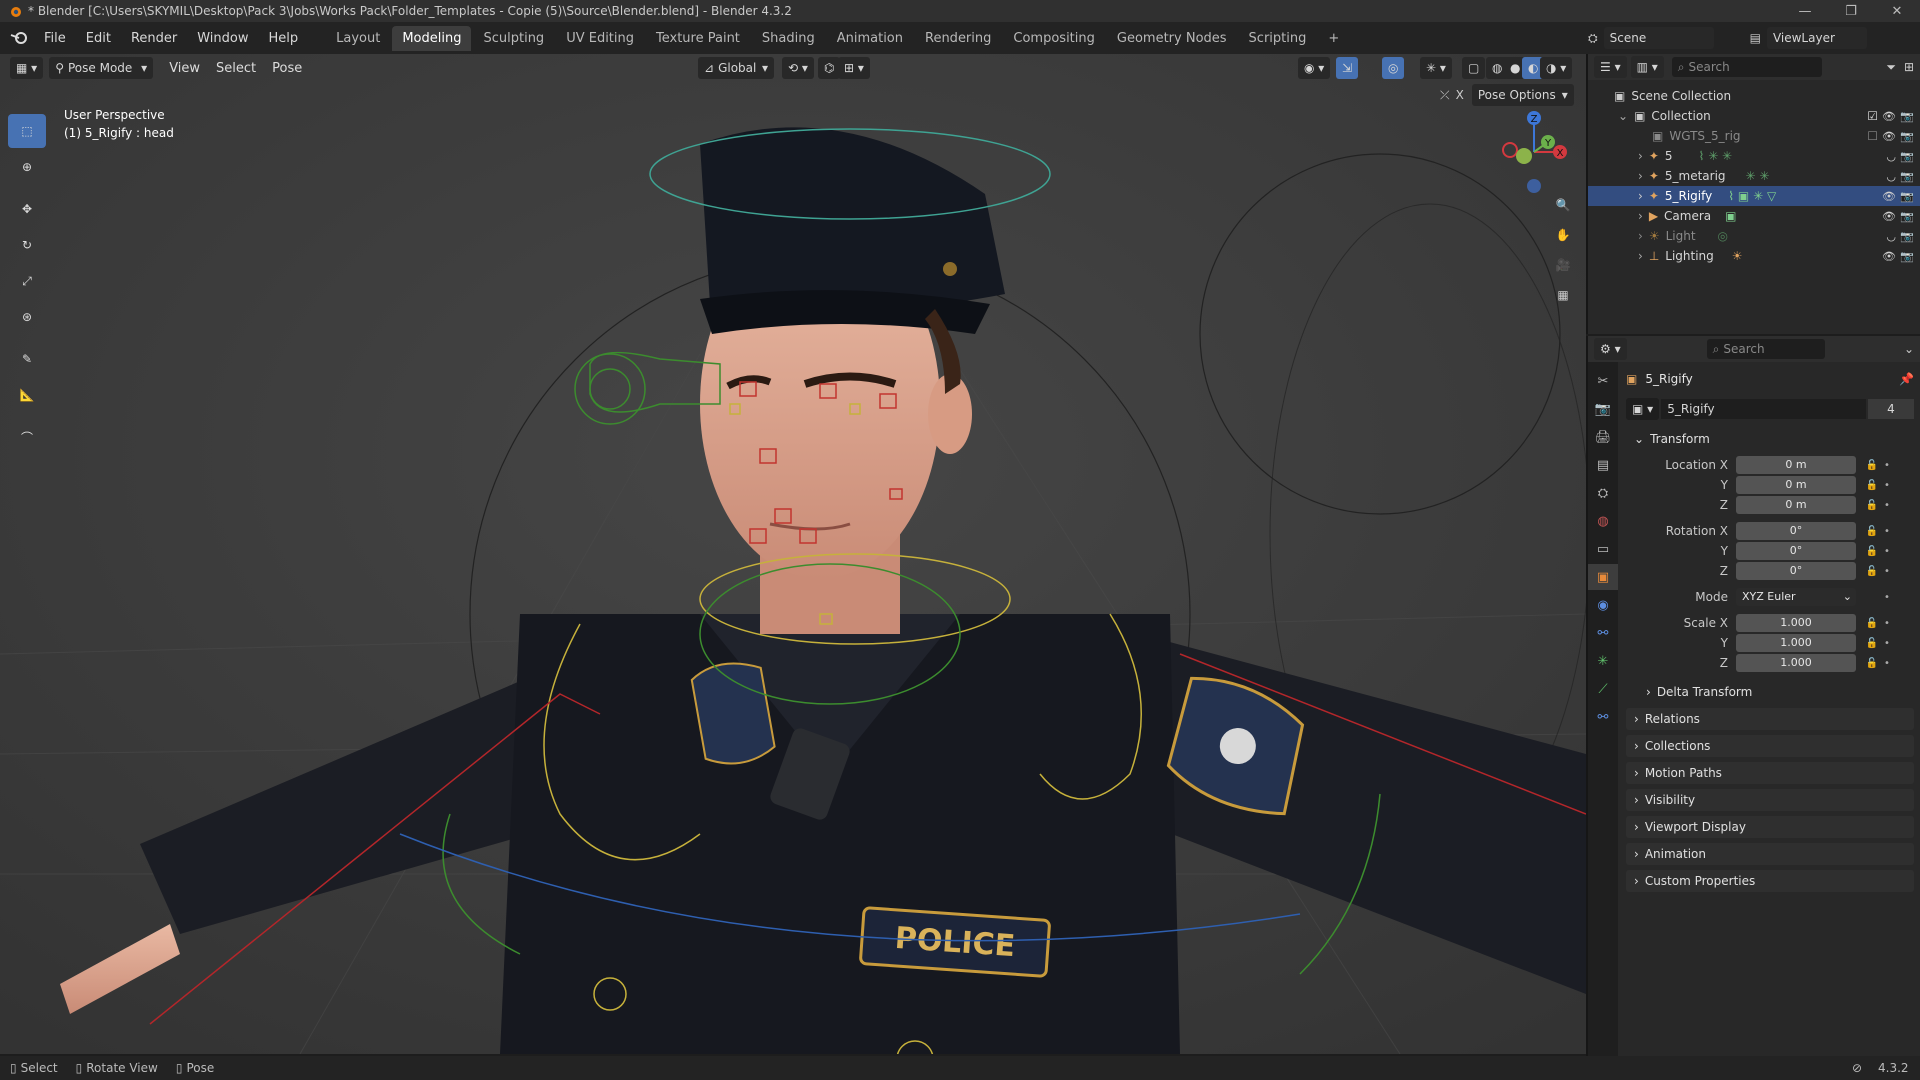 This screenshot has width=1920, height=1080. I want to click on scale-y-field: 1.000, so click(1796, 643).